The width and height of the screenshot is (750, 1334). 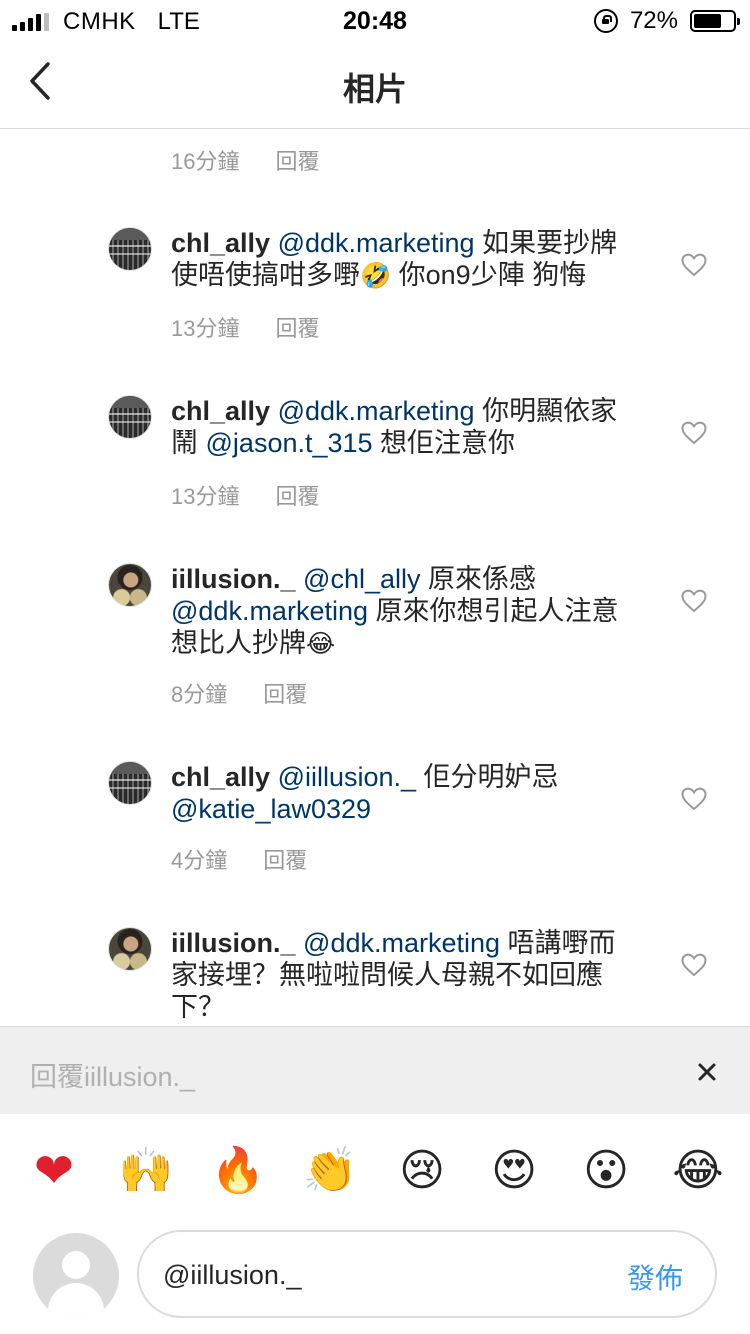 I want to click on crying-face-emoji-button: 😢, so click(x=422, y=1171).